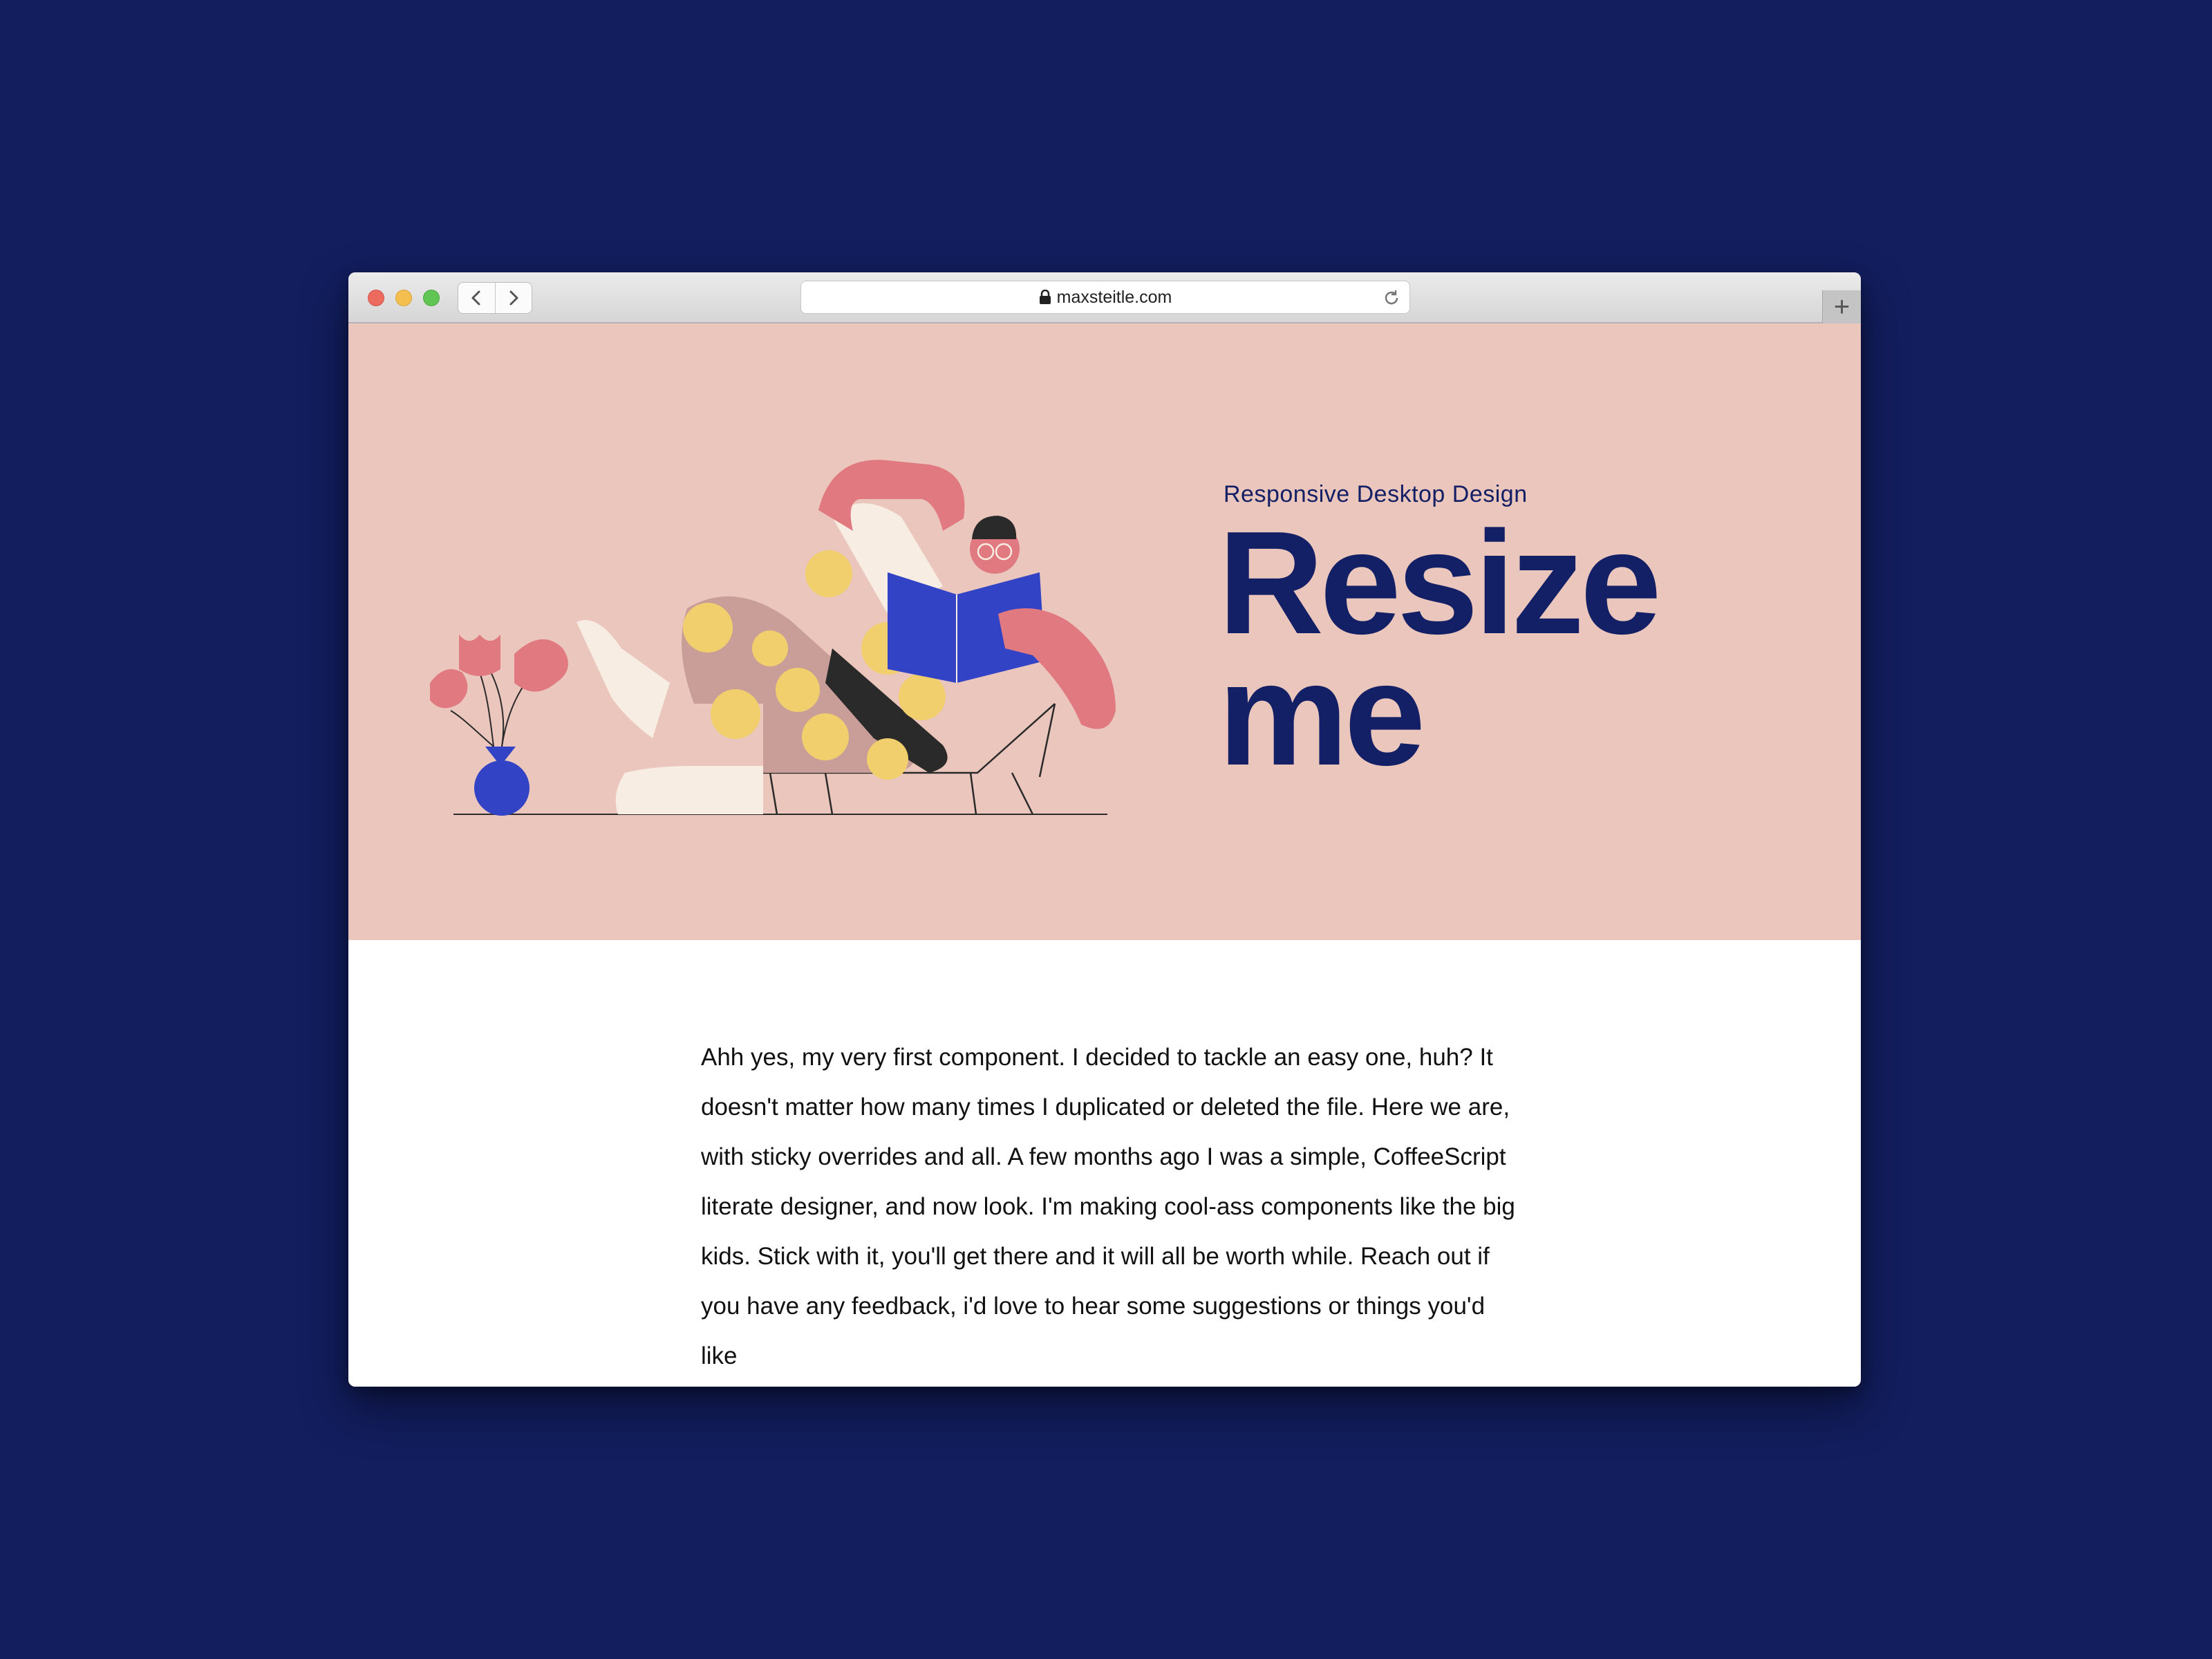 This screenshot has height=1659, width=2212. I want to click on url-text: maxsteitle.com, so click(1114, 297).